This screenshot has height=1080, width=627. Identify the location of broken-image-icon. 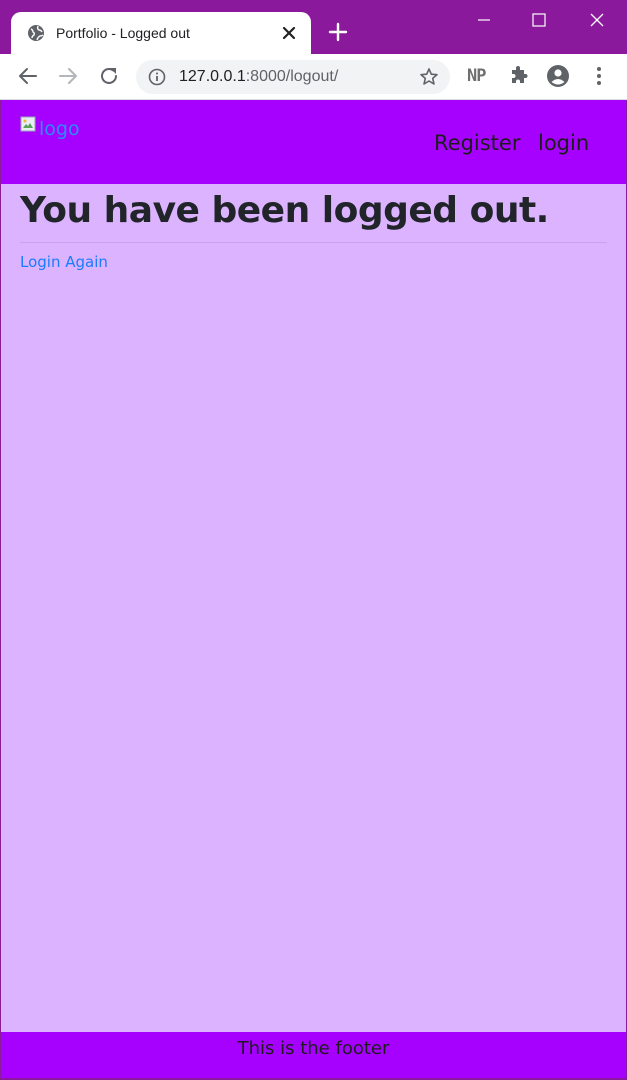
(28, 124).